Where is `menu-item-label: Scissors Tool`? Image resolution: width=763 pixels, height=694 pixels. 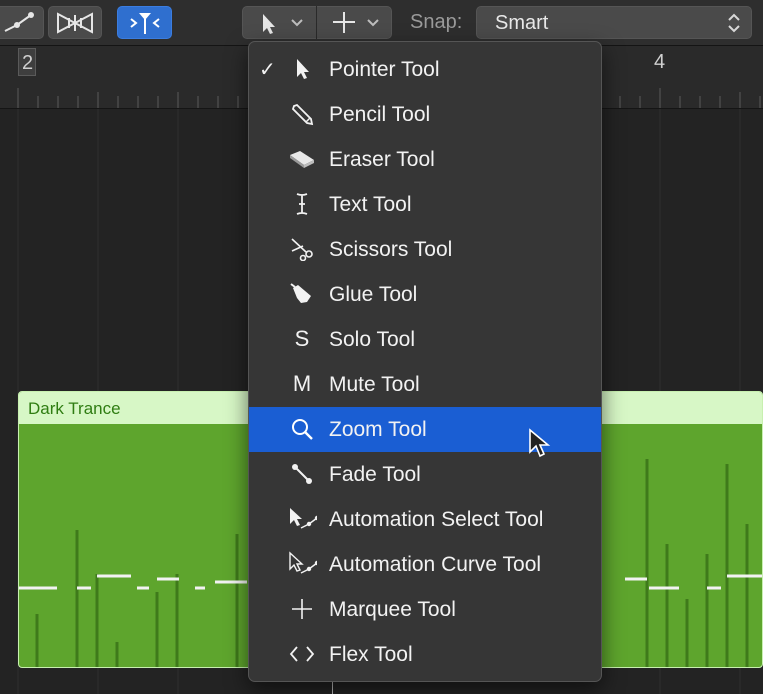
menu-item-label: Scissors Tool is located at coordinates (391, 249).